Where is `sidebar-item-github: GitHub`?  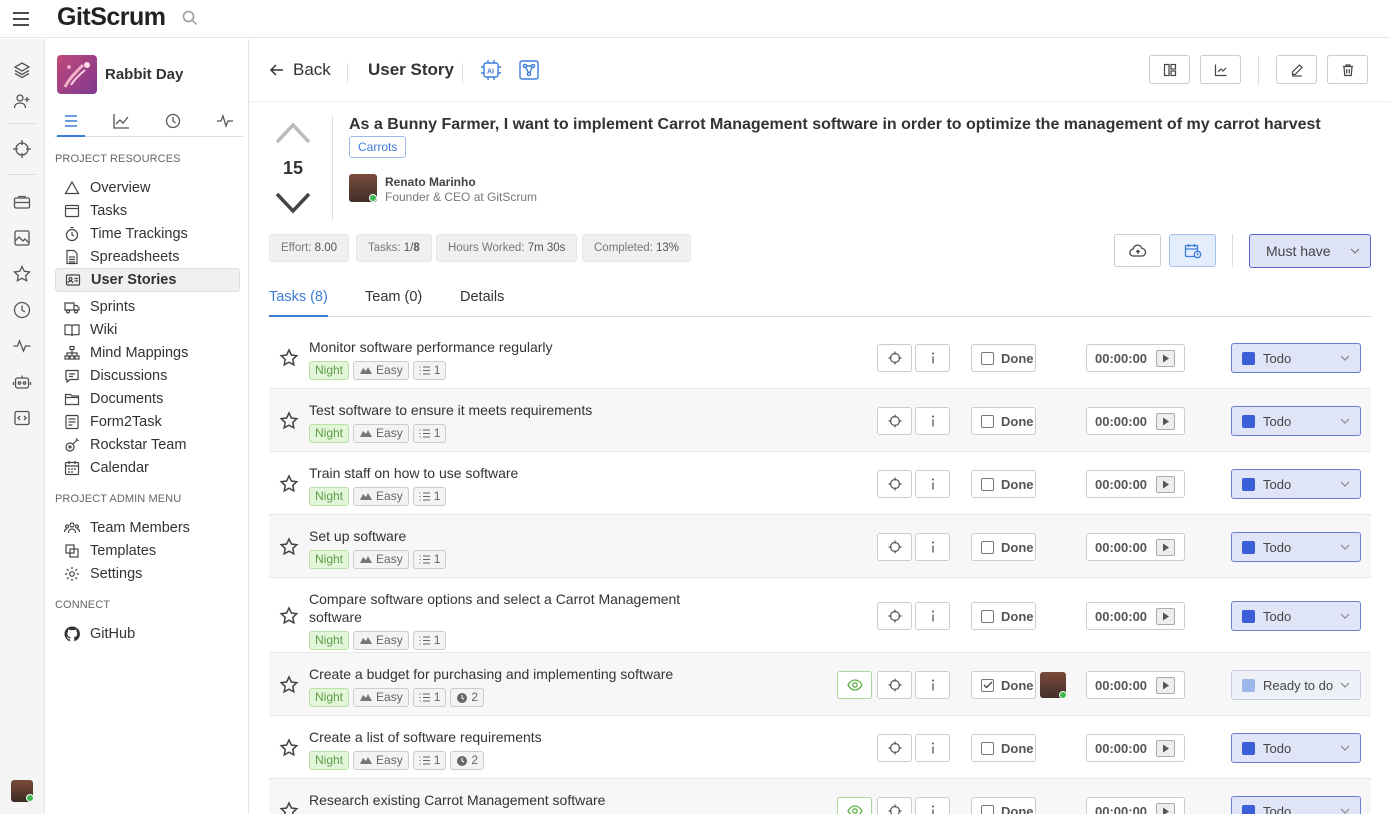 sidebar-item-github: GitHub is located at coordinates (147, 634).